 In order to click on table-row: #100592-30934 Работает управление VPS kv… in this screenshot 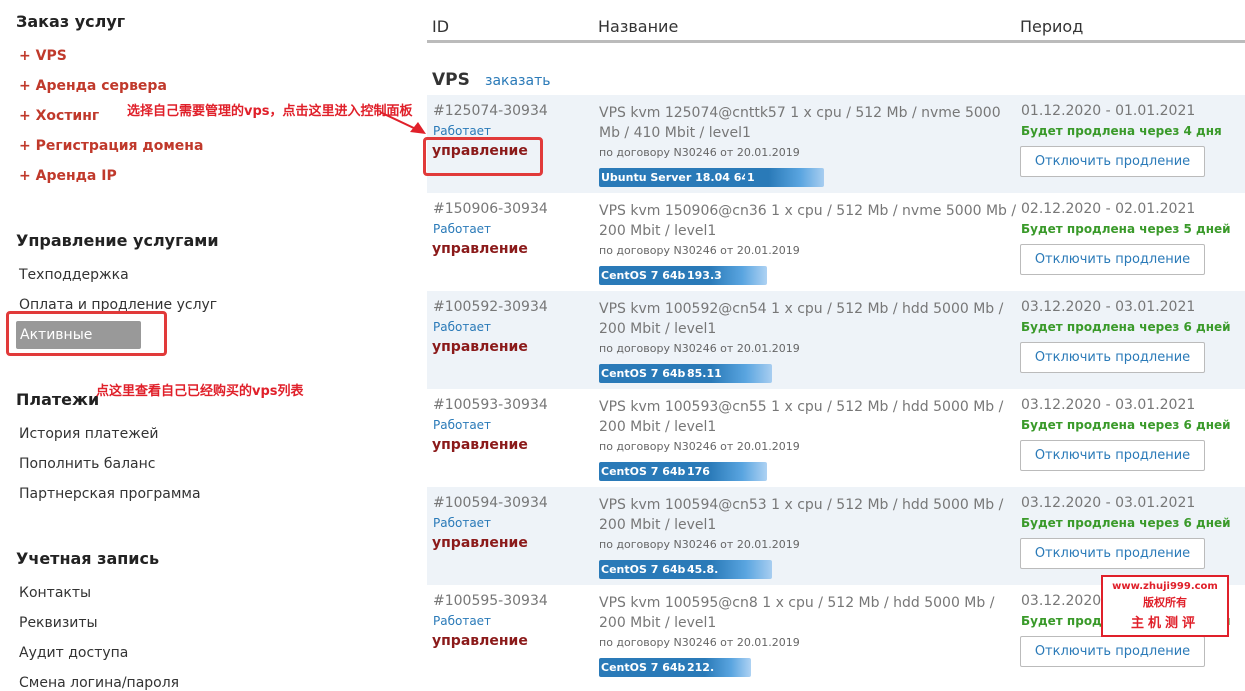, I will do `click(836, 340)`.